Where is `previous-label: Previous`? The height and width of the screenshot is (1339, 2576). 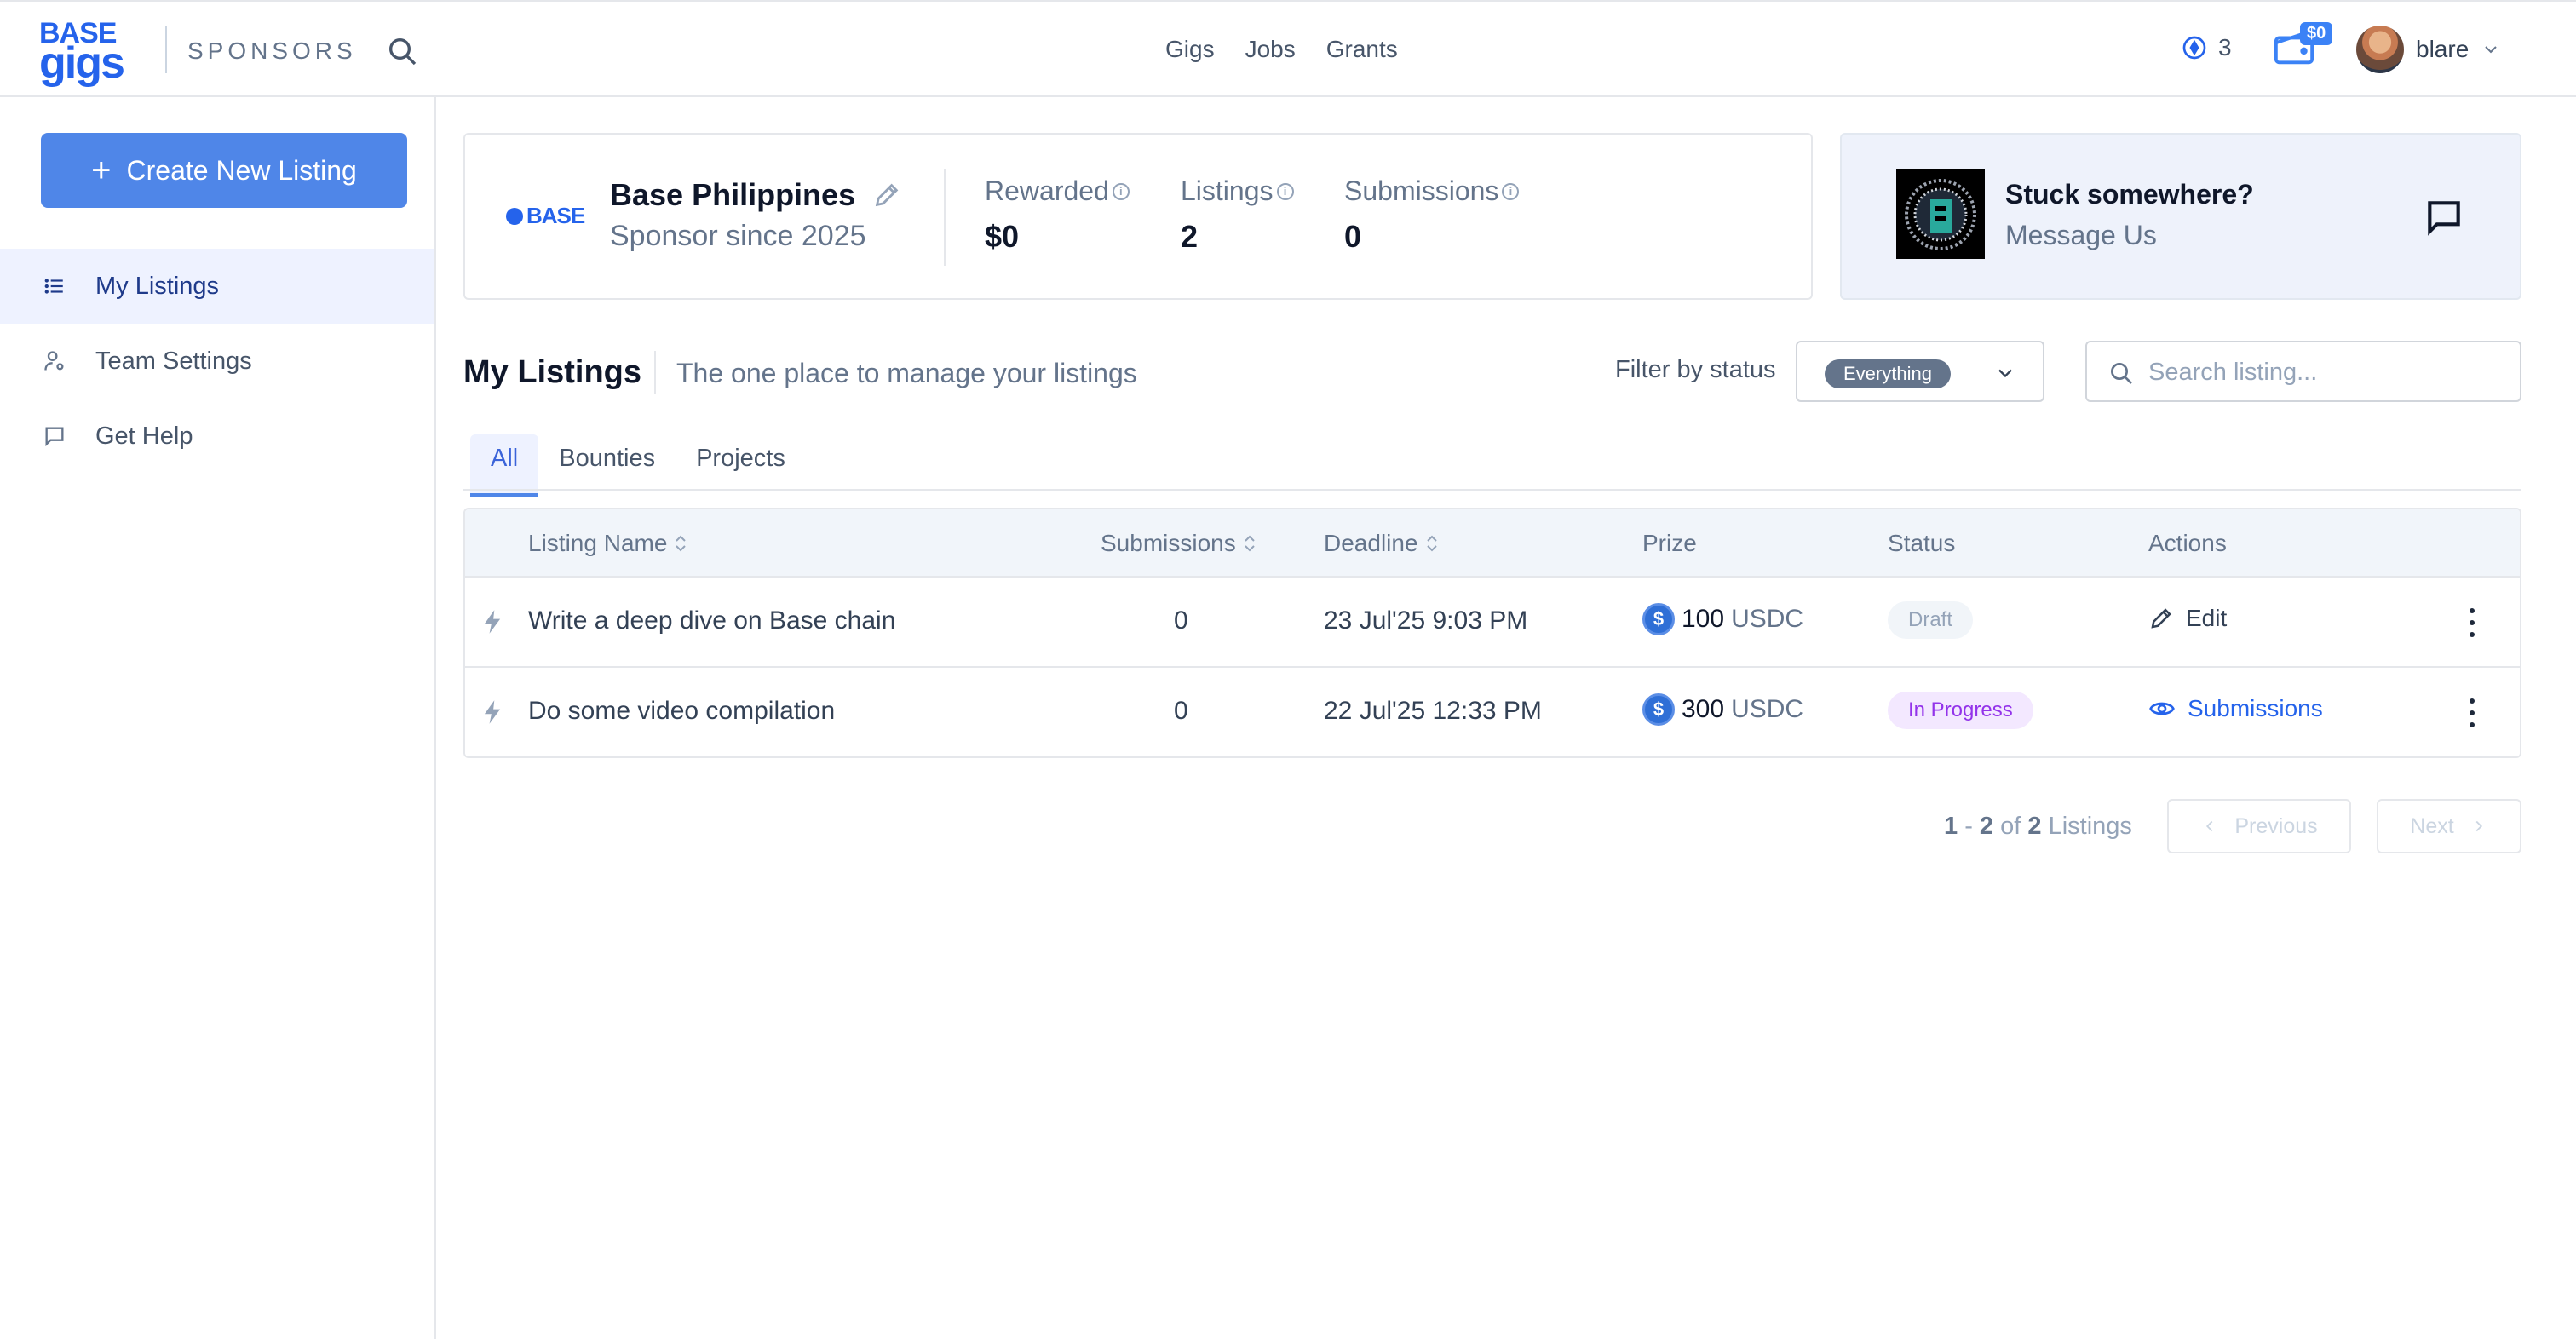 previous-label: Previous is located at coordinates (2276, 825).